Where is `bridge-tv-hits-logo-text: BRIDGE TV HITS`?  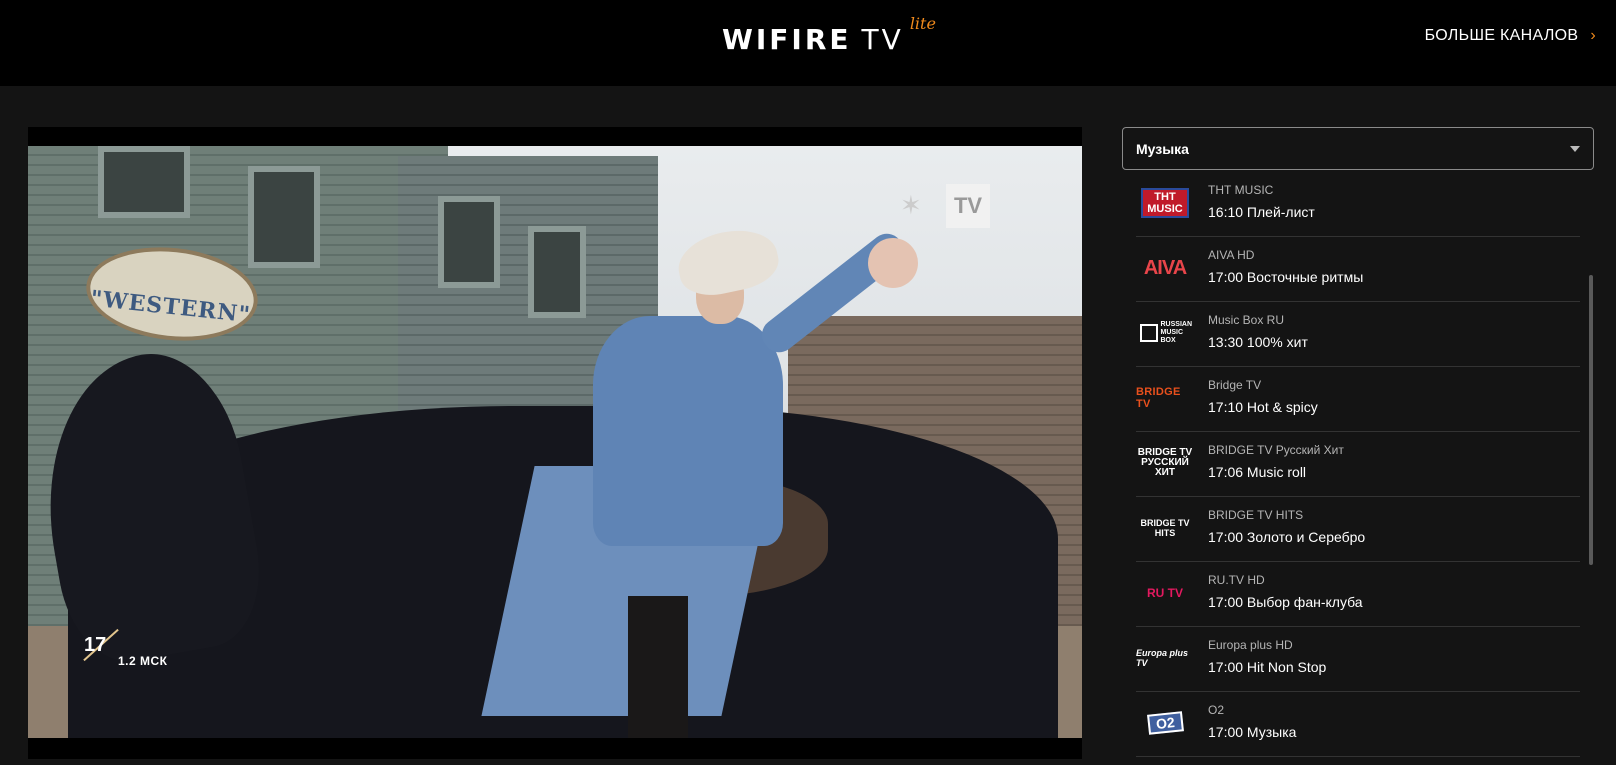 bridge-tv-hits-logo-text: BRIDGE TV HITS is located at coordinates (1165, 528).